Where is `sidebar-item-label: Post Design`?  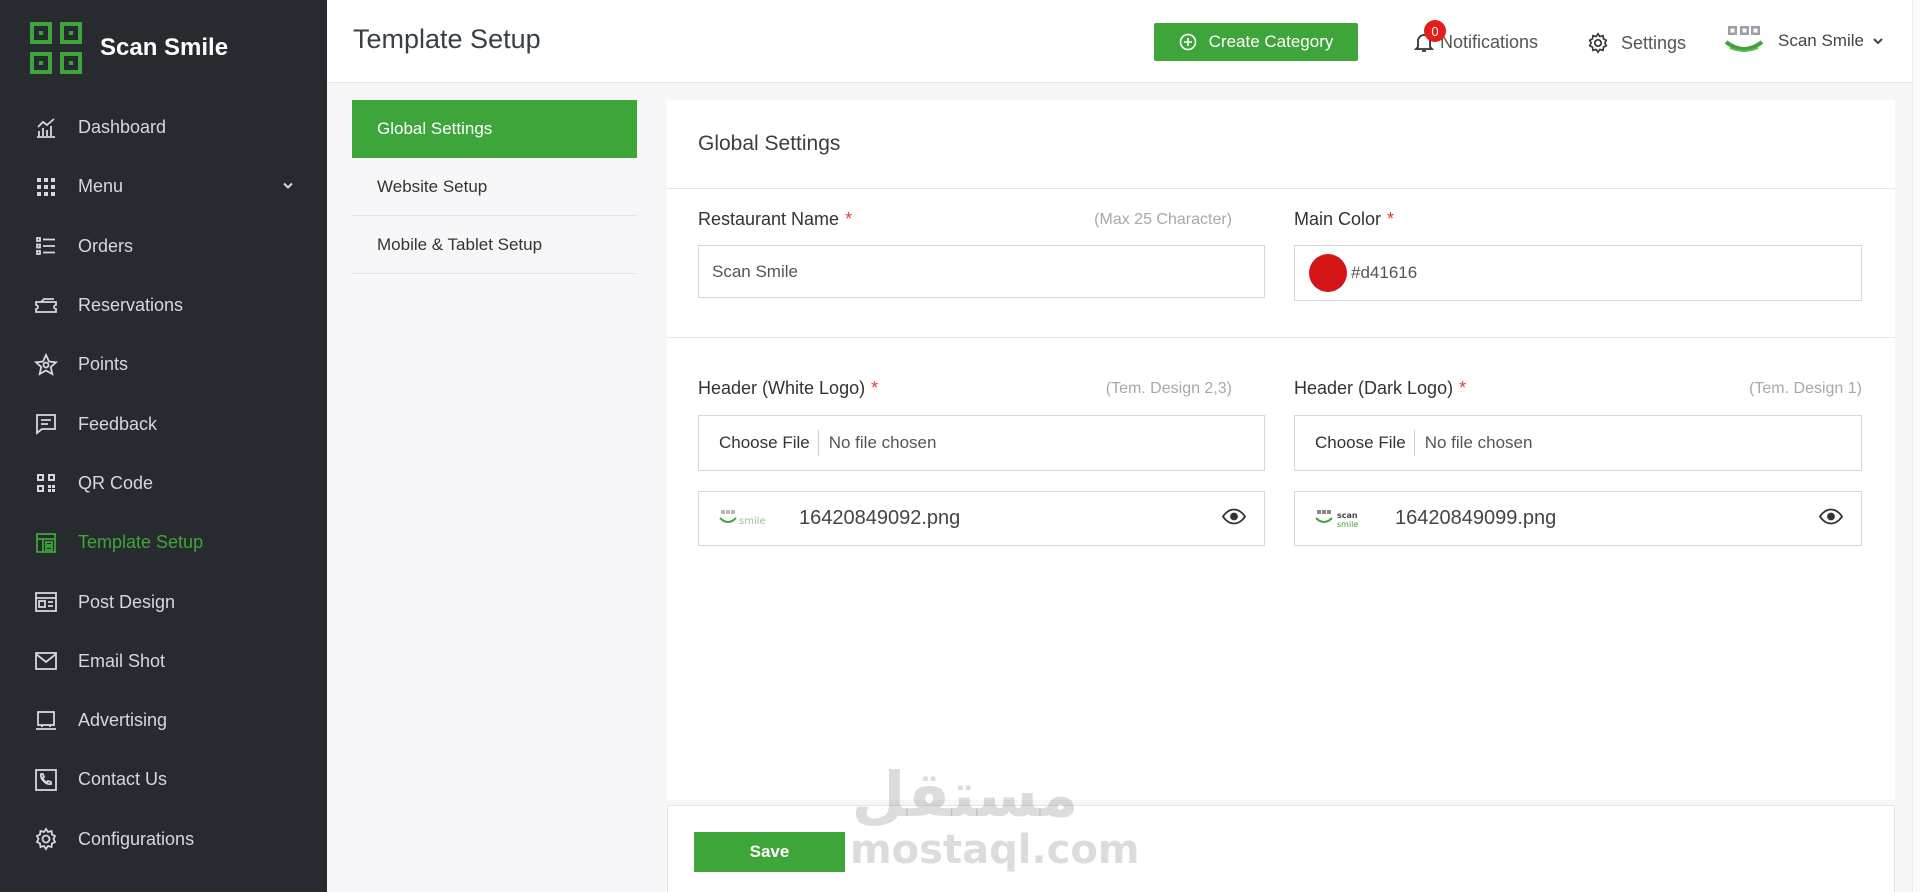
sidebar-item-label: Post Design is located at coordinates (127, 601).